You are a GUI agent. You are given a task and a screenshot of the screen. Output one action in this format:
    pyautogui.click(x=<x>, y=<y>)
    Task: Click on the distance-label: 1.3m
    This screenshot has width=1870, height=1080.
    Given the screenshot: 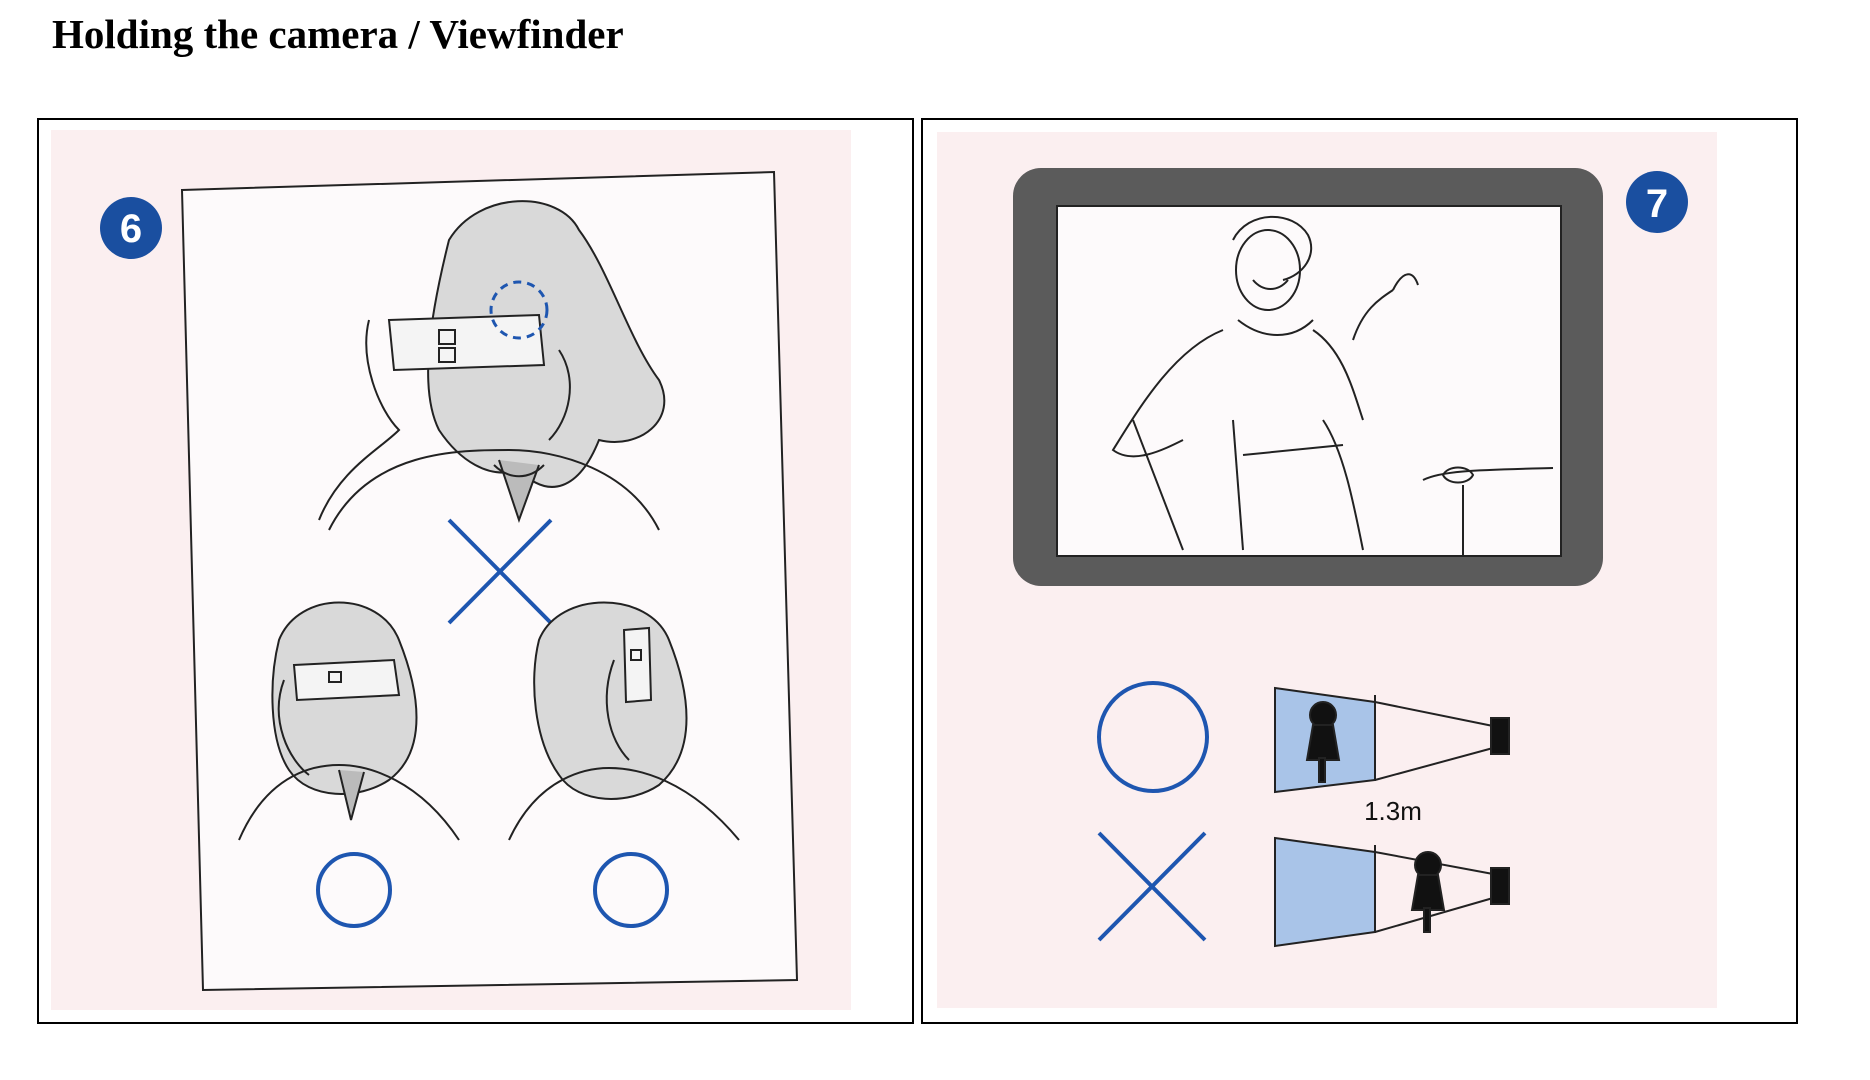 What is the action you would take?
    pyautogui.click(x=1393, y=811)
    